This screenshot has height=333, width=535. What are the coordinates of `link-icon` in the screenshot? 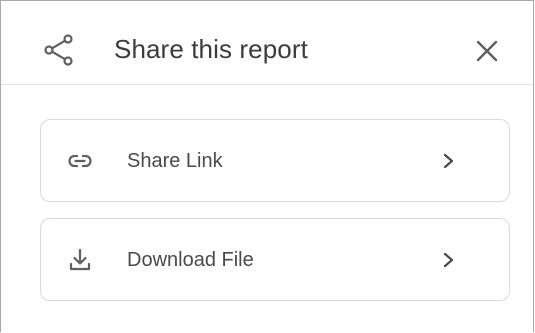 It's located at (80, 161).